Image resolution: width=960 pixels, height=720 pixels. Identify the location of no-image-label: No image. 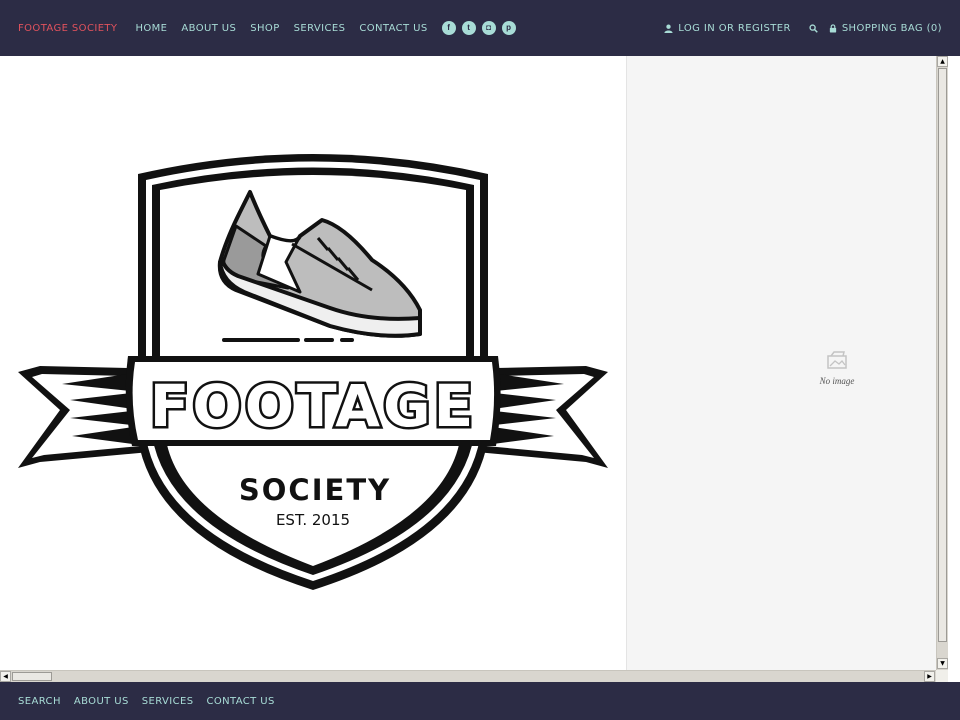
(837, 381).